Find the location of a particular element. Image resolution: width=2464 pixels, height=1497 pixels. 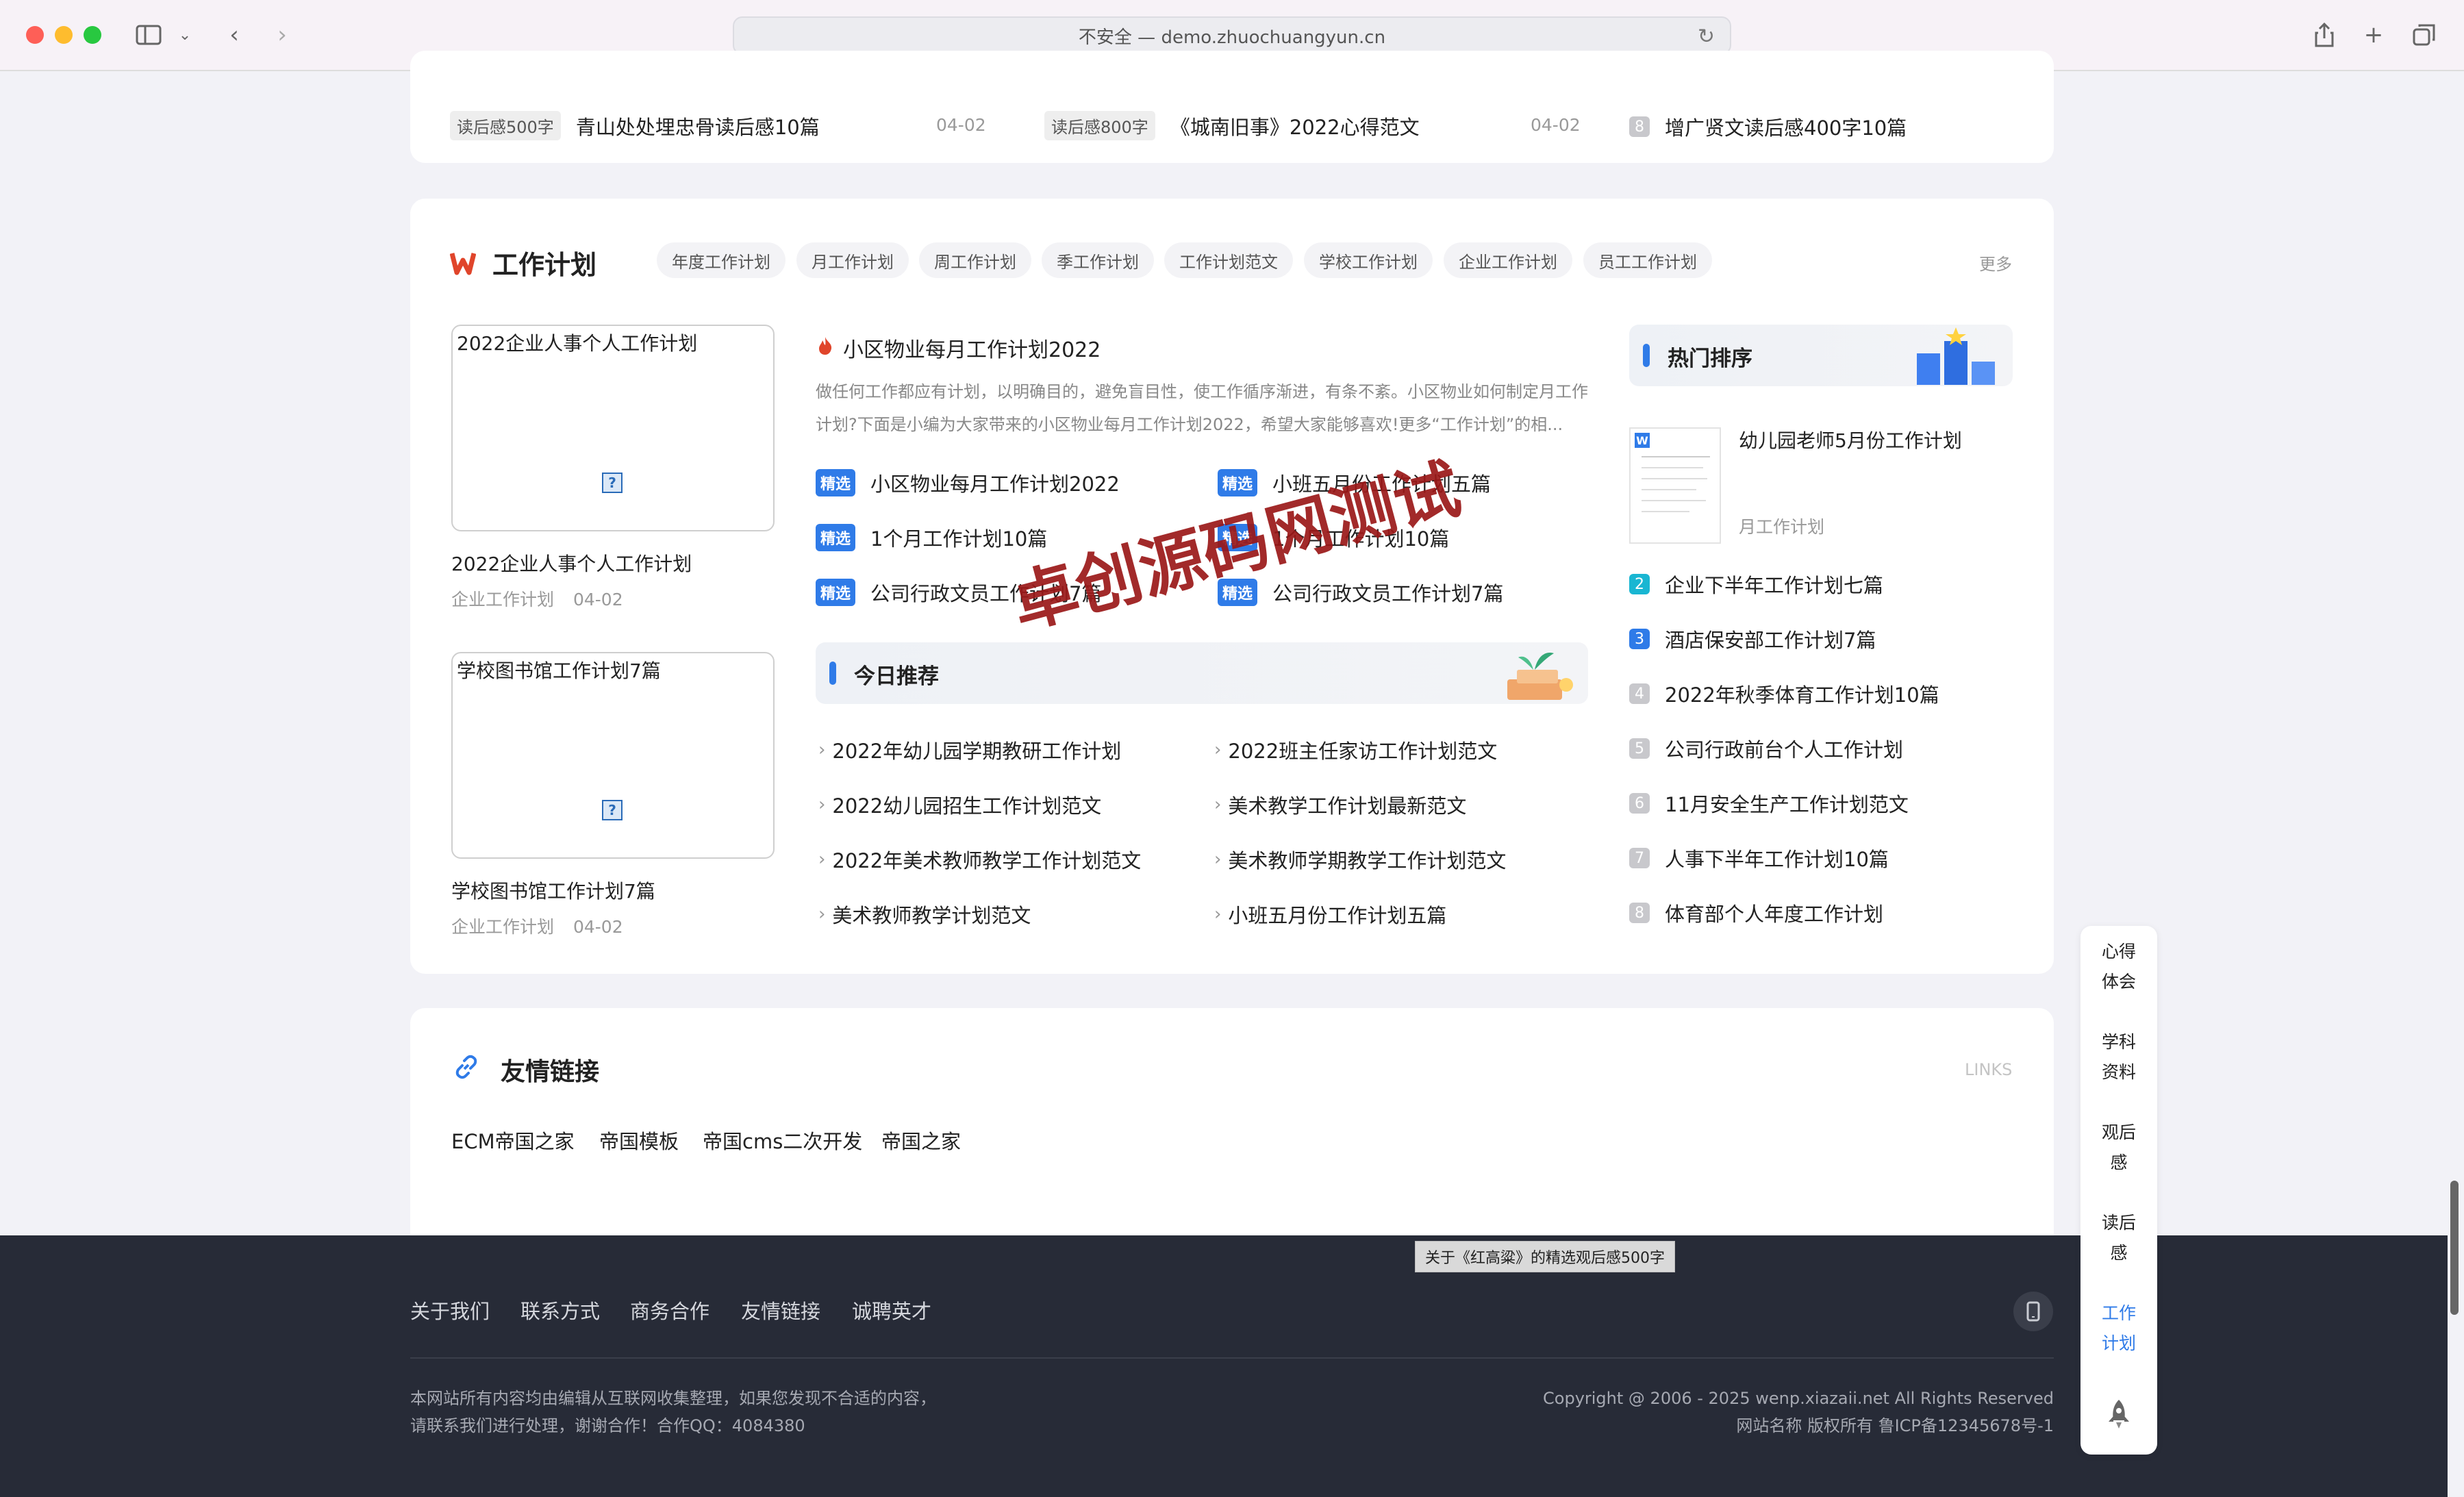

list-item: 读后感800字 《城南旧事》2022心得范文 is located at coordinates (1232, 125).